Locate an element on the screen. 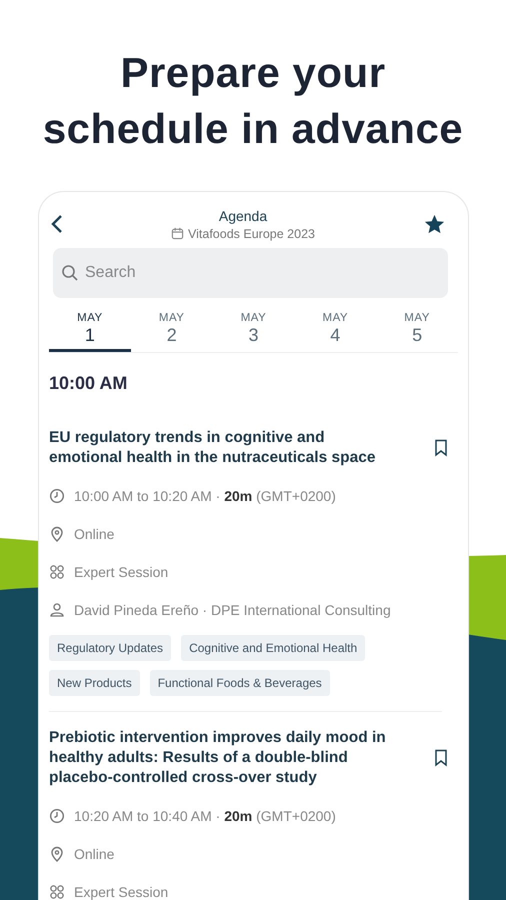  session-time: 10:00 AM to 10:20 AM · 20m (GMT+0200) is located at coordinates (205, 496).